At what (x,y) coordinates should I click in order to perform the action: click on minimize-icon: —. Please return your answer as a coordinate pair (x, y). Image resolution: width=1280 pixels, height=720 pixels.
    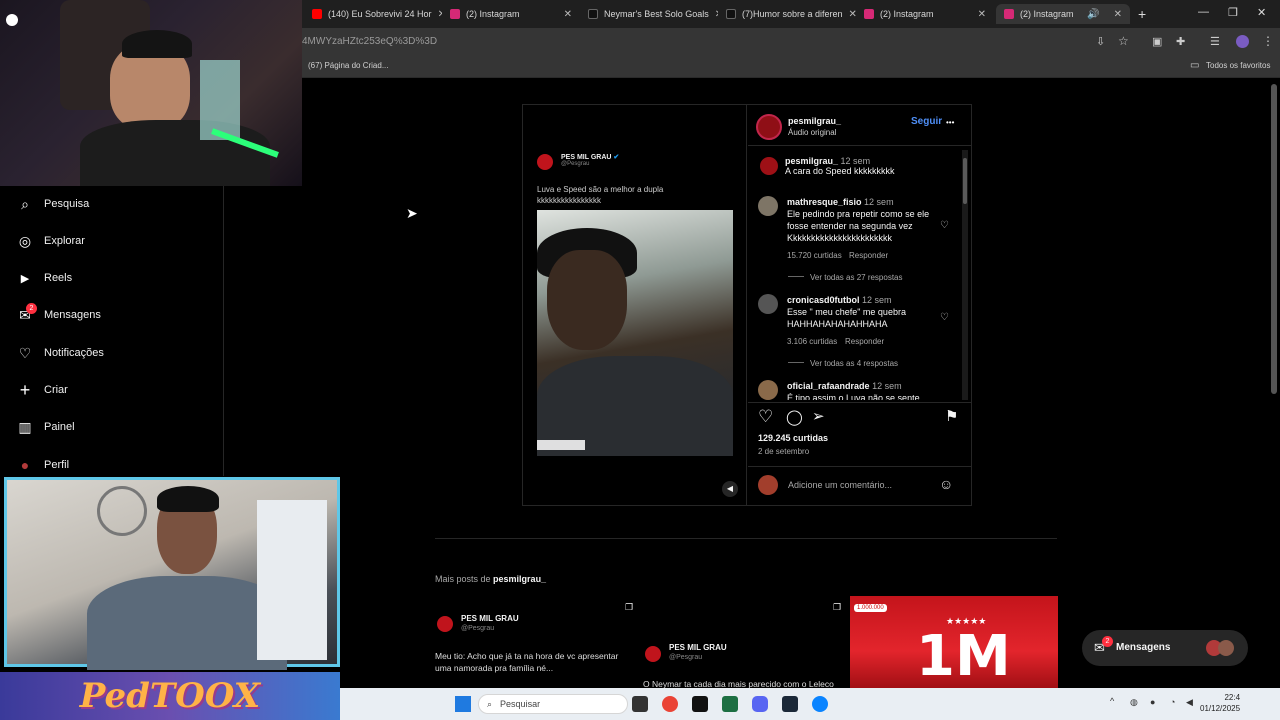
    Looking at the image, I should click on (1203, 12).